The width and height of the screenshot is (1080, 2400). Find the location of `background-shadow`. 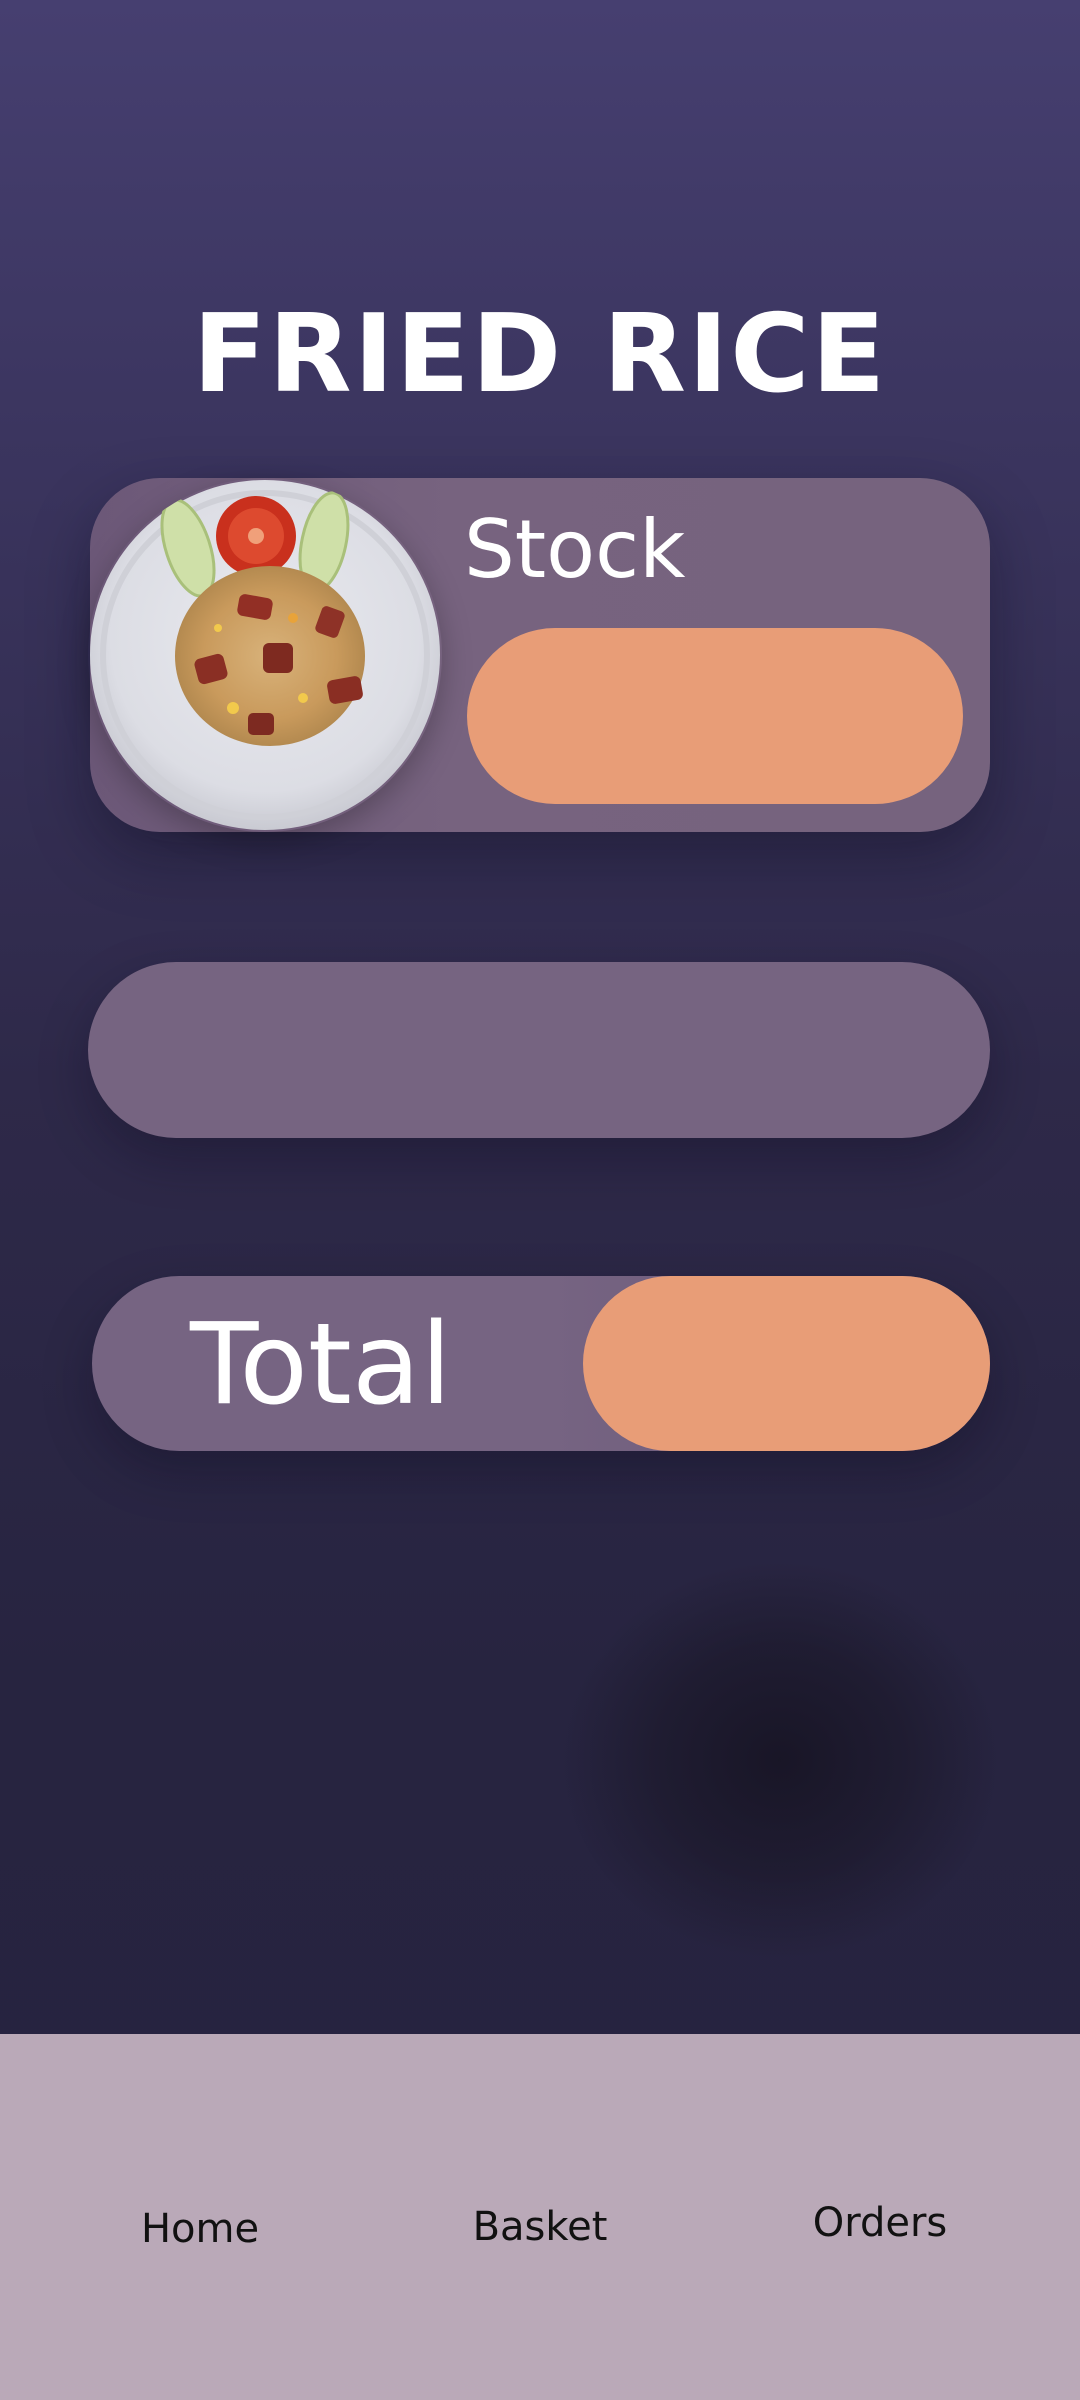

background-shadow is located at coordinates (780, 1760).